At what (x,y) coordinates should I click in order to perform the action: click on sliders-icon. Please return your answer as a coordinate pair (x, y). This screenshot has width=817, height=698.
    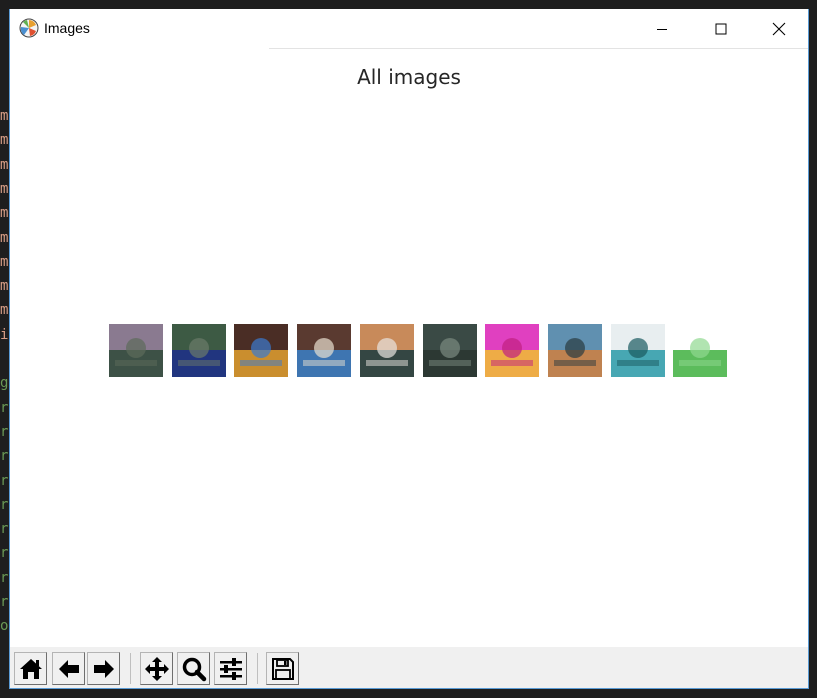
    Looking at the image, I should click on (230, 668).